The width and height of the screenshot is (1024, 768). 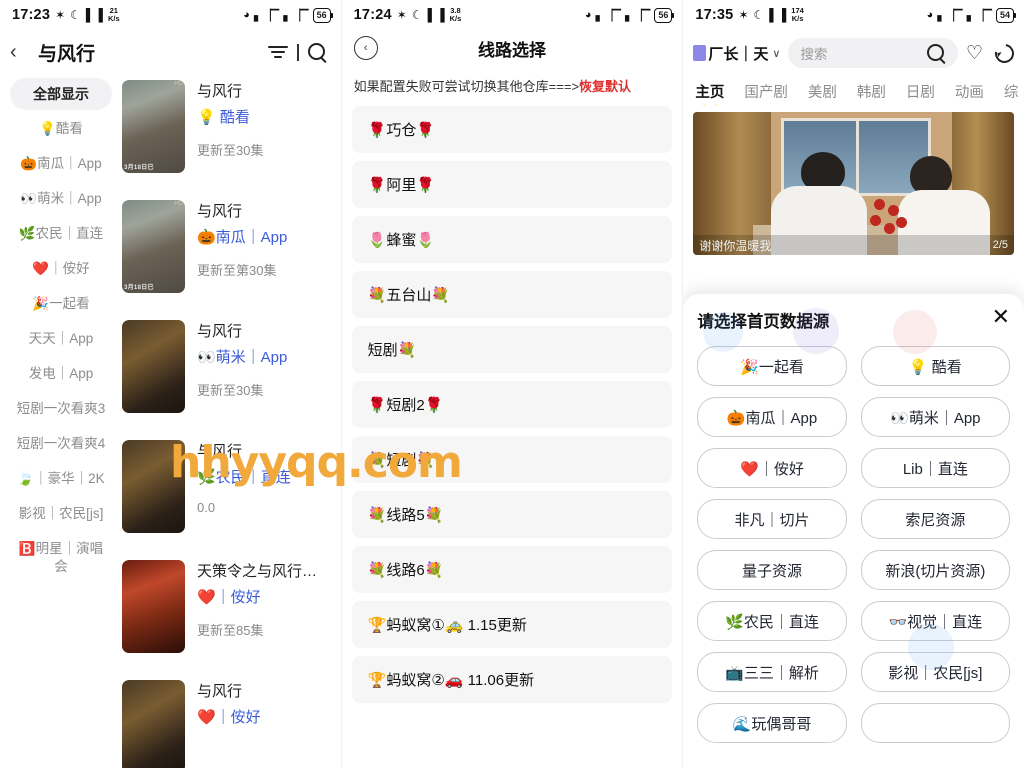 I want to click on tab-cn-drama: 国产剧, so click(x=766, y=91).